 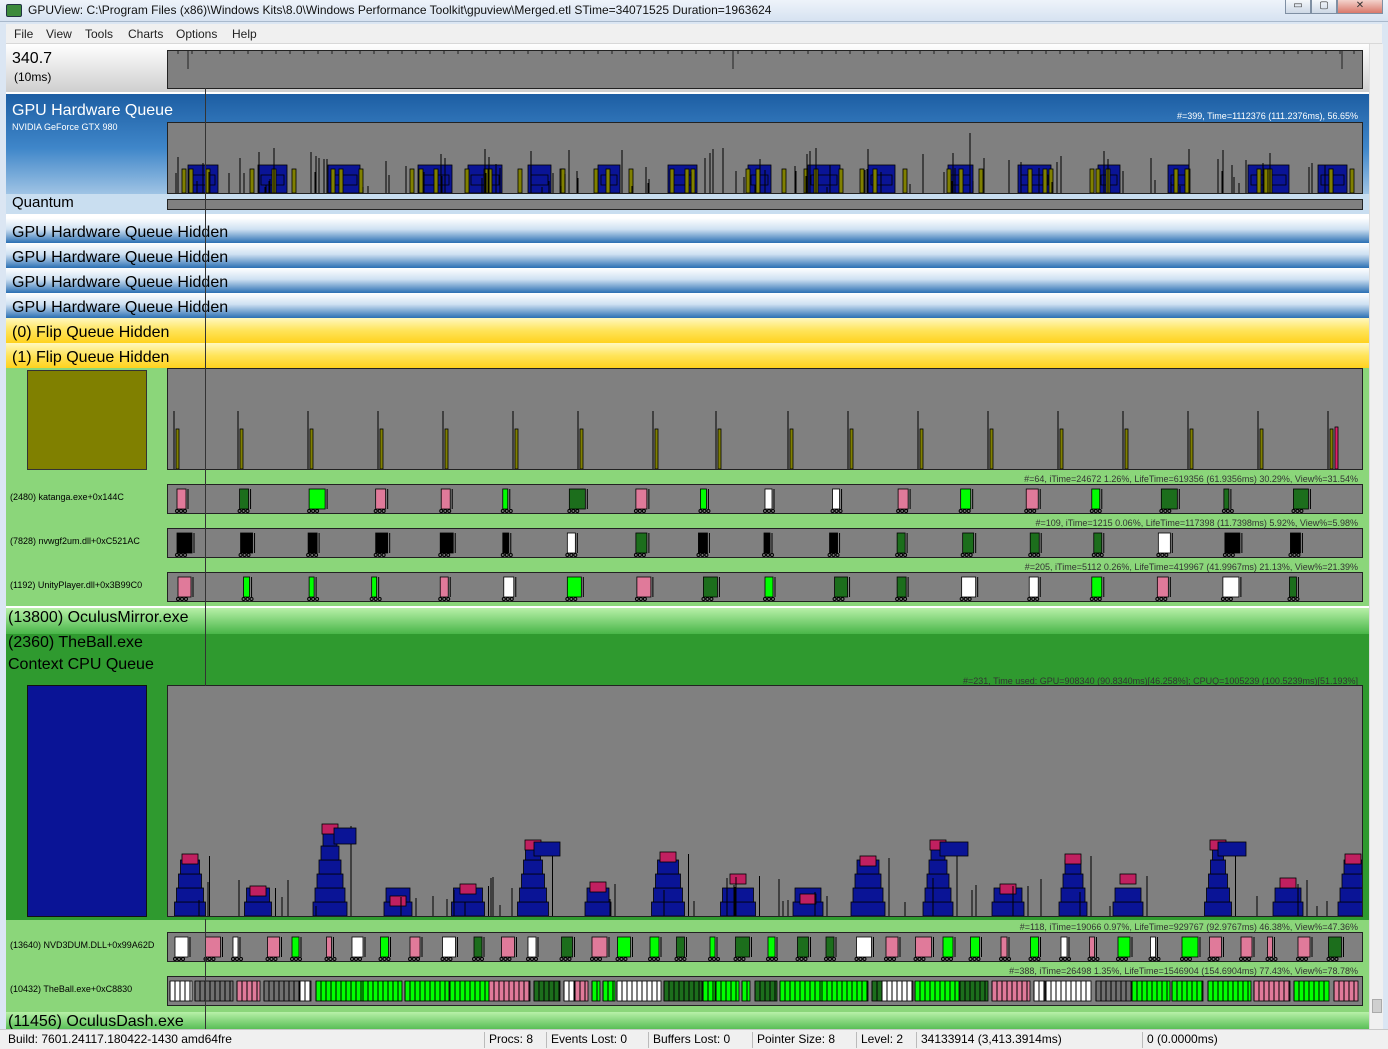 What do you see at coordinates (196, 34) in the screenshot?
I see `menu-options: Options` at bounding box center [196, 34].